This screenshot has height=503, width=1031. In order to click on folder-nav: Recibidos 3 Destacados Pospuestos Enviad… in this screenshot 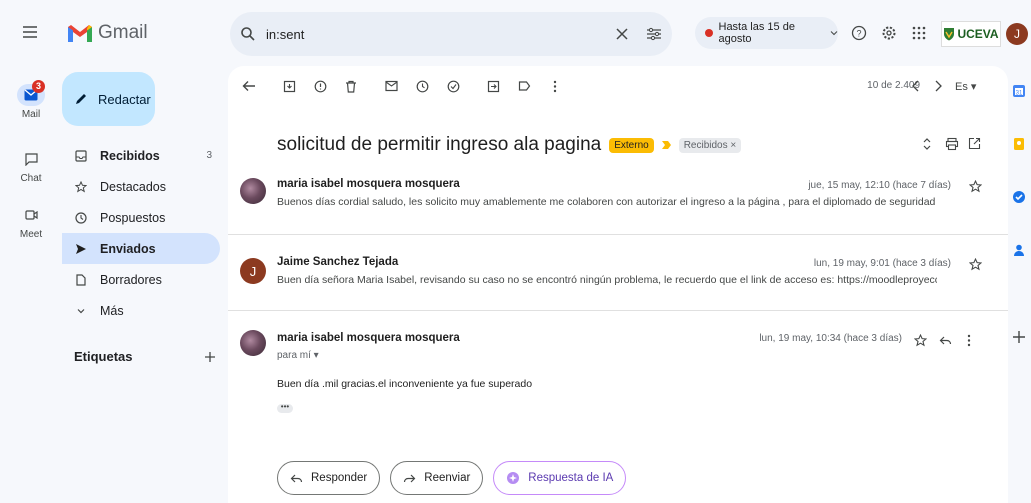, I will do `click(141, 233)`.